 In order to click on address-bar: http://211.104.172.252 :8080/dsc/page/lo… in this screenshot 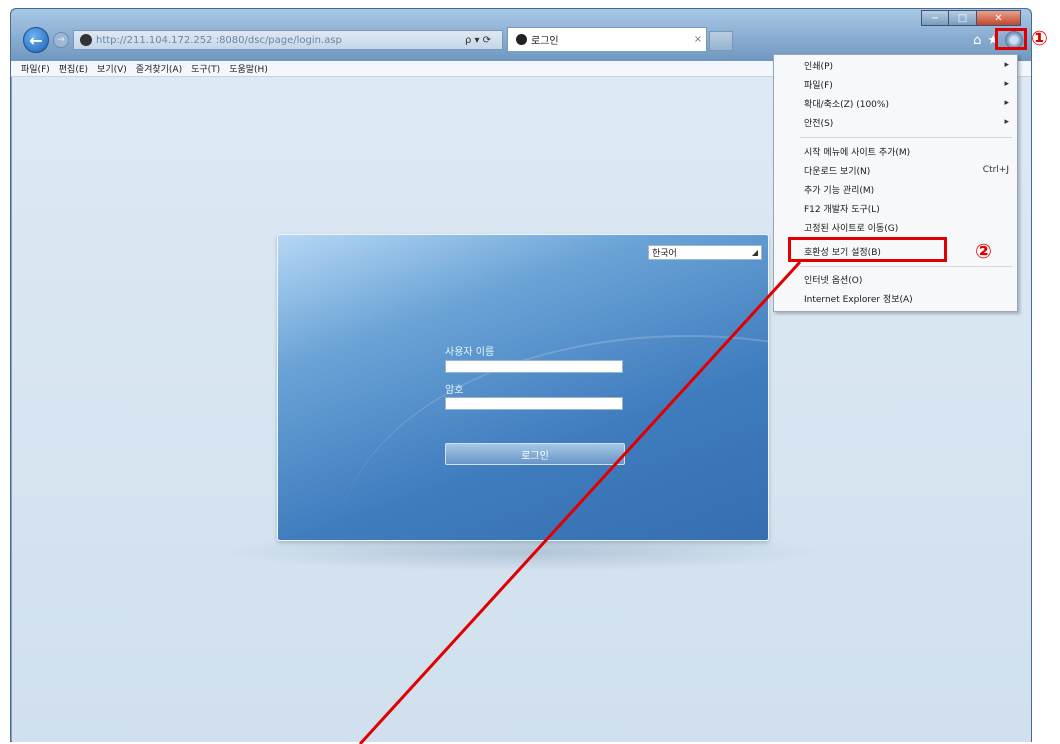, I will do `click(288, 40)`.